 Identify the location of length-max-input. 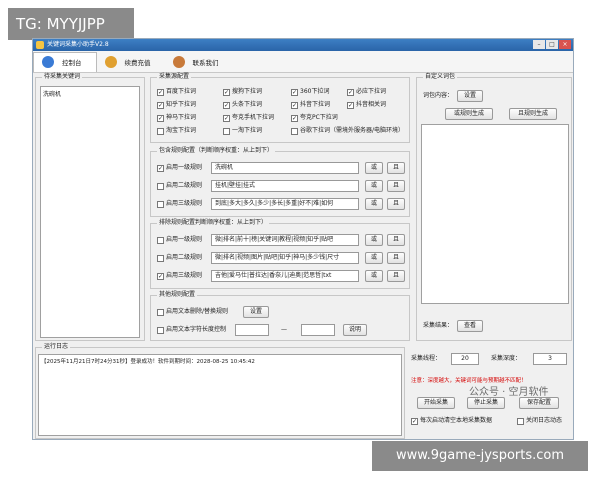
(318, 330).